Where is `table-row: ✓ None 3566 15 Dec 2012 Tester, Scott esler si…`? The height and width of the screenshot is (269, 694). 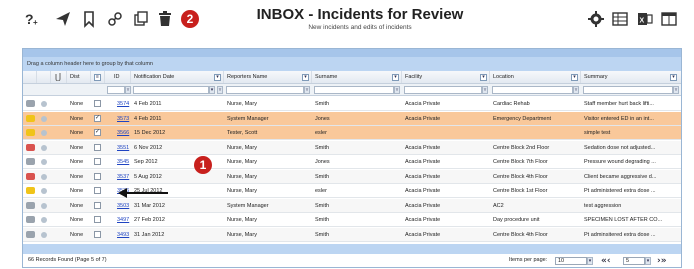
table-row: ✓ None 3566 15 Dec 2012 Tester, Scott esler si… is located at coordinates (352, 133).